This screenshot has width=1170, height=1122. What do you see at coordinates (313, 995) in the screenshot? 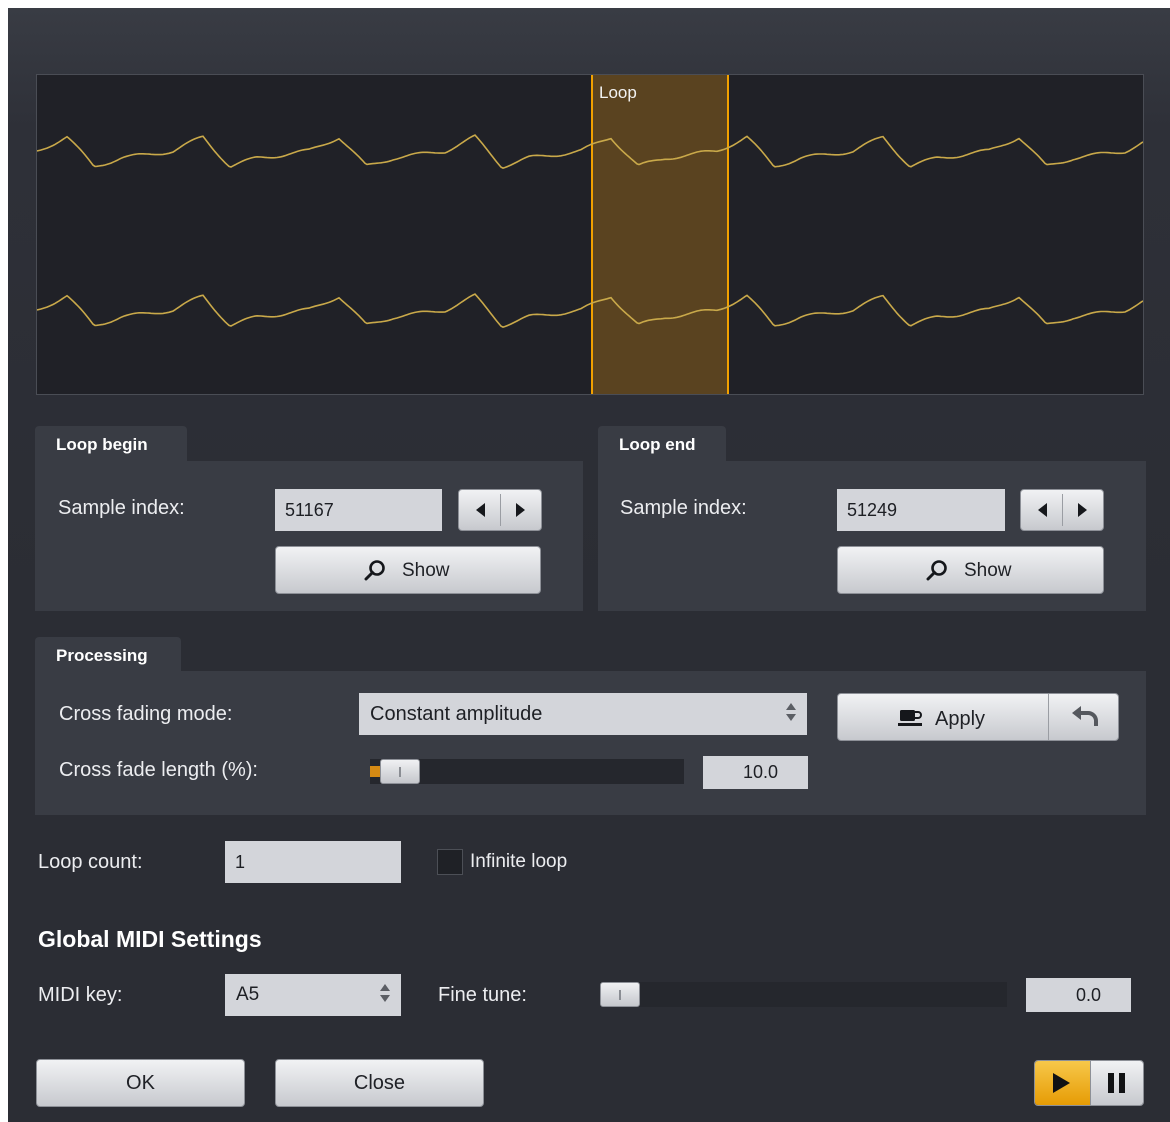
I see `midi-key-select: A5` at bounding box center [313, 995].